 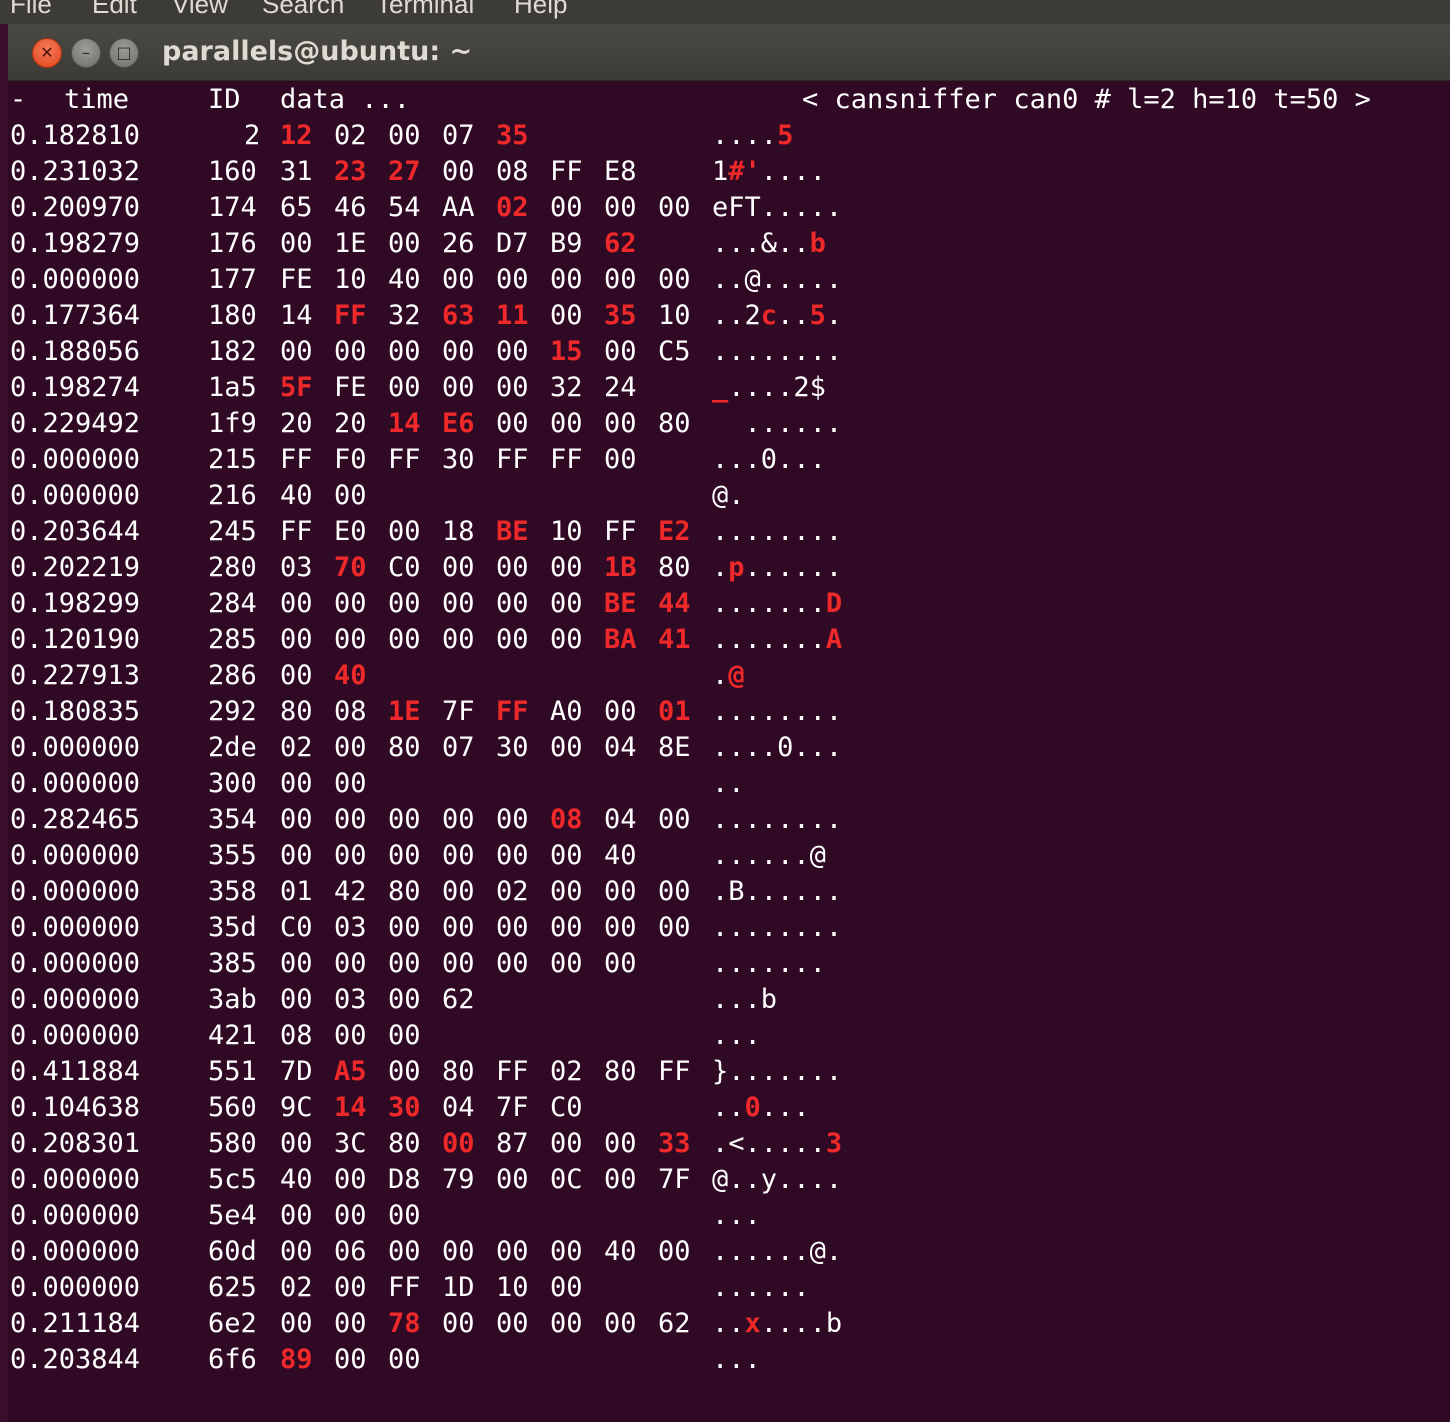 What do you see at coordinates (674, 351) in the screenshot?
I see `data-byte: C5` at bounding box center [674, 351].